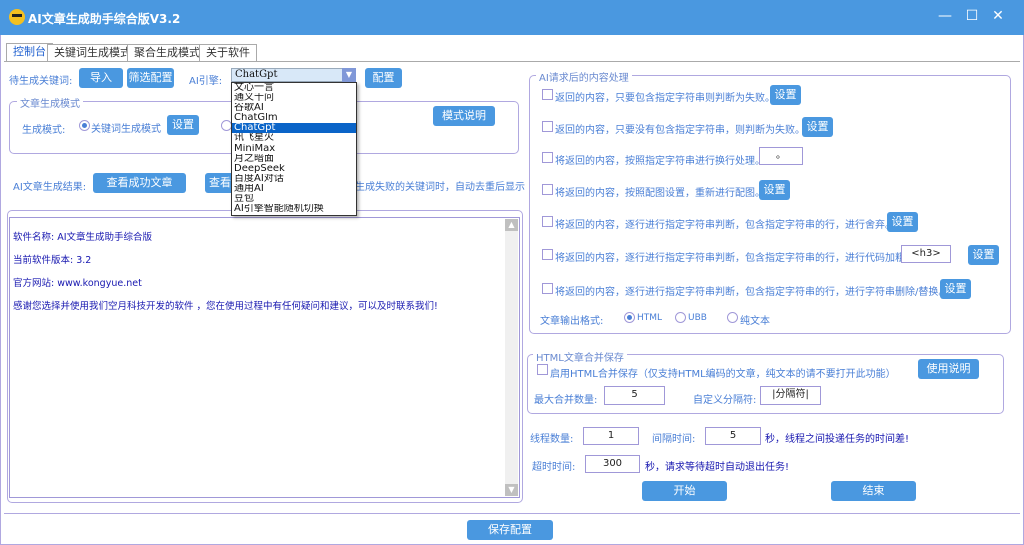 This screenshot has height=545, width=1024. What do you see at coordinates (101, 78) in the screenshot?
I see `import-button: 导入` at bounding box center [101, 78].